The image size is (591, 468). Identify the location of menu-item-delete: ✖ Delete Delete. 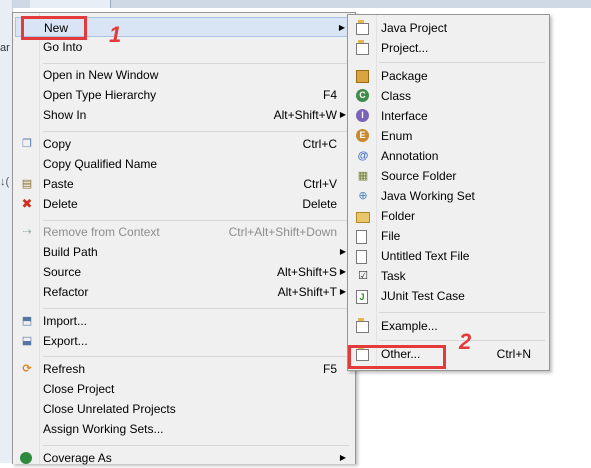
(183, 204).